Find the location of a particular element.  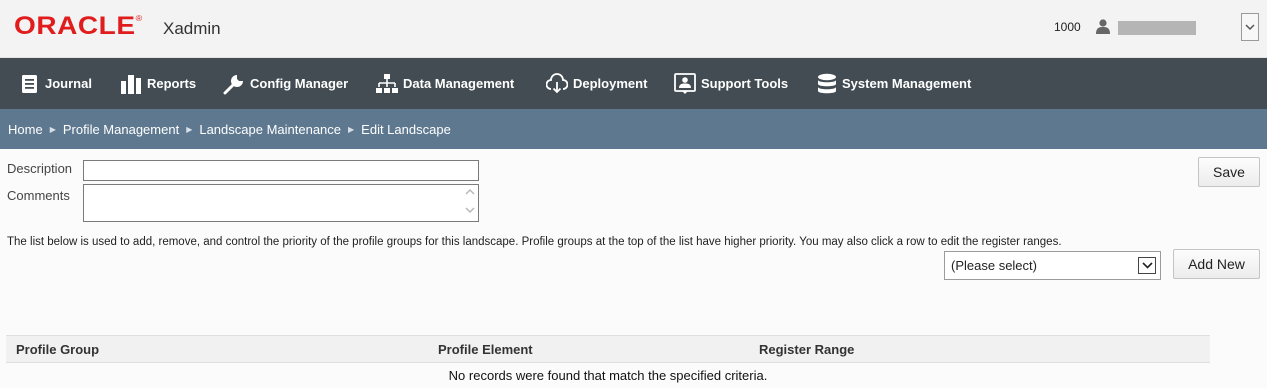

nav-reports: Reports is located at coordinates (158, 83).